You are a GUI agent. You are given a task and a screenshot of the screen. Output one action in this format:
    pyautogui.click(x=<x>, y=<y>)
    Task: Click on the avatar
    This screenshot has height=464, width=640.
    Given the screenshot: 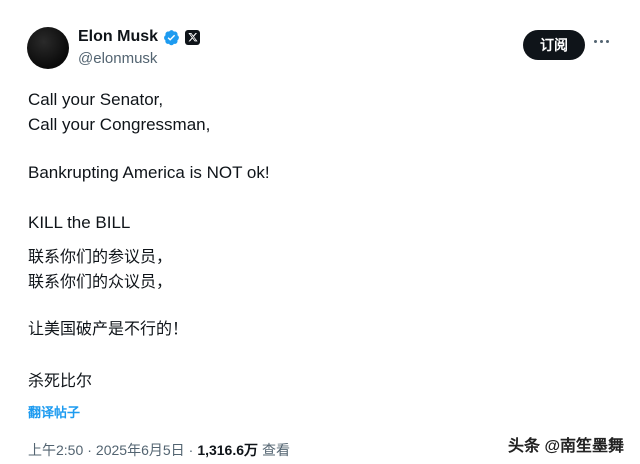 What is the action you would take?
    pyautogui.click(x=48, y=48)
    